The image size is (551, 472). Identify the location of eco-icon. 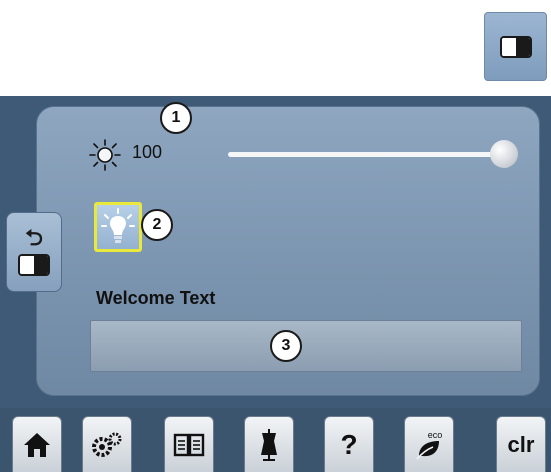
(427, 450).